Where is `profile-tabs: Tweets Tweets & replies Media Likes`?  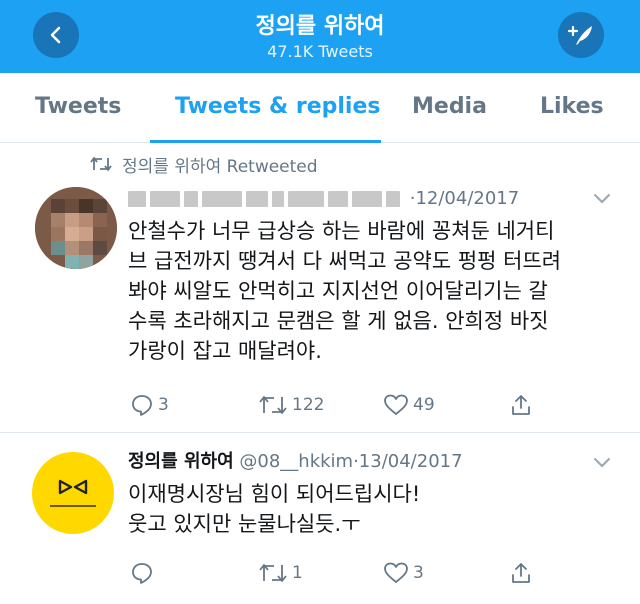 profile-tabs: Tweets Tweets & replies Media Likes is located at coordinates (320, 108).